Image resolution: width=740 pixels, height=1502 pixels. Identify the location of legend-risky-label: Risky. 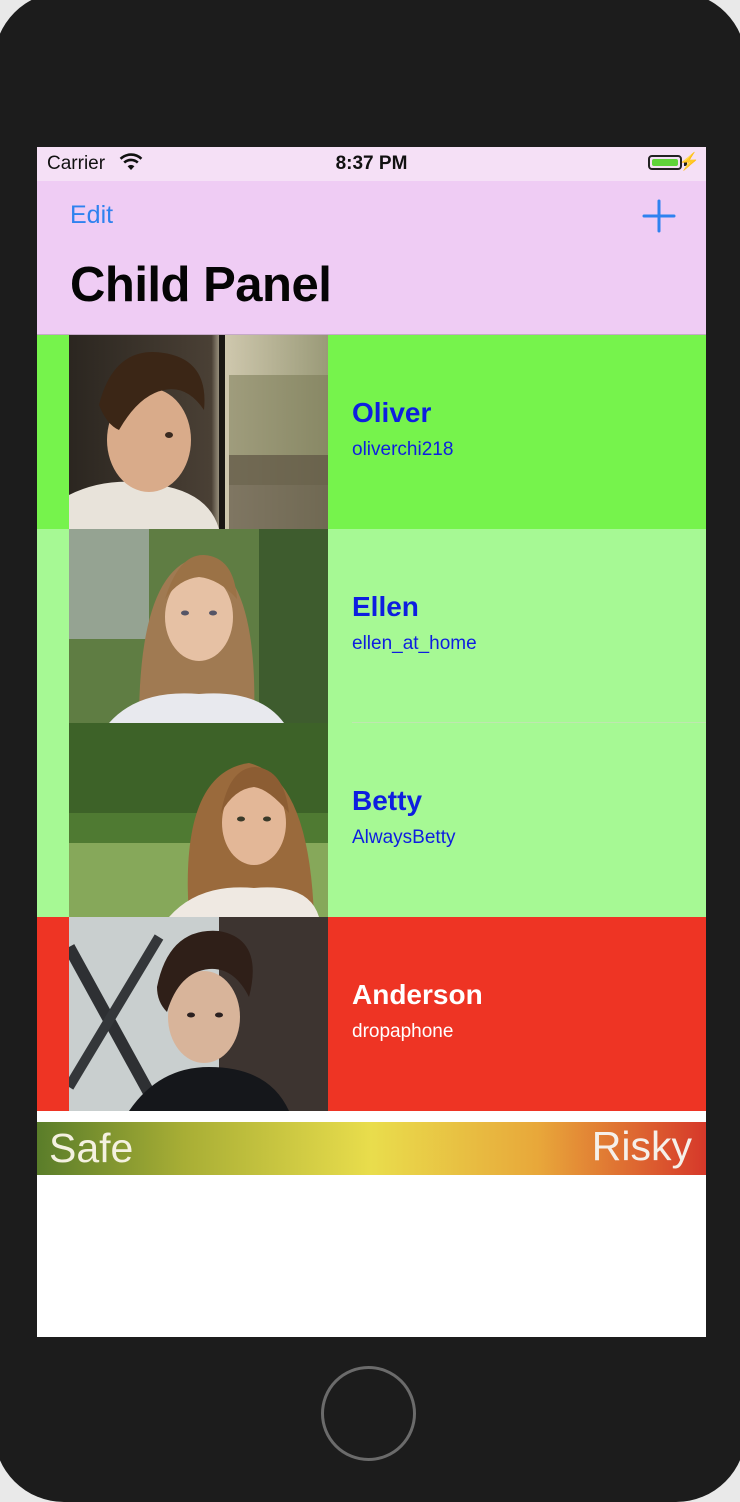
(641, 1146).